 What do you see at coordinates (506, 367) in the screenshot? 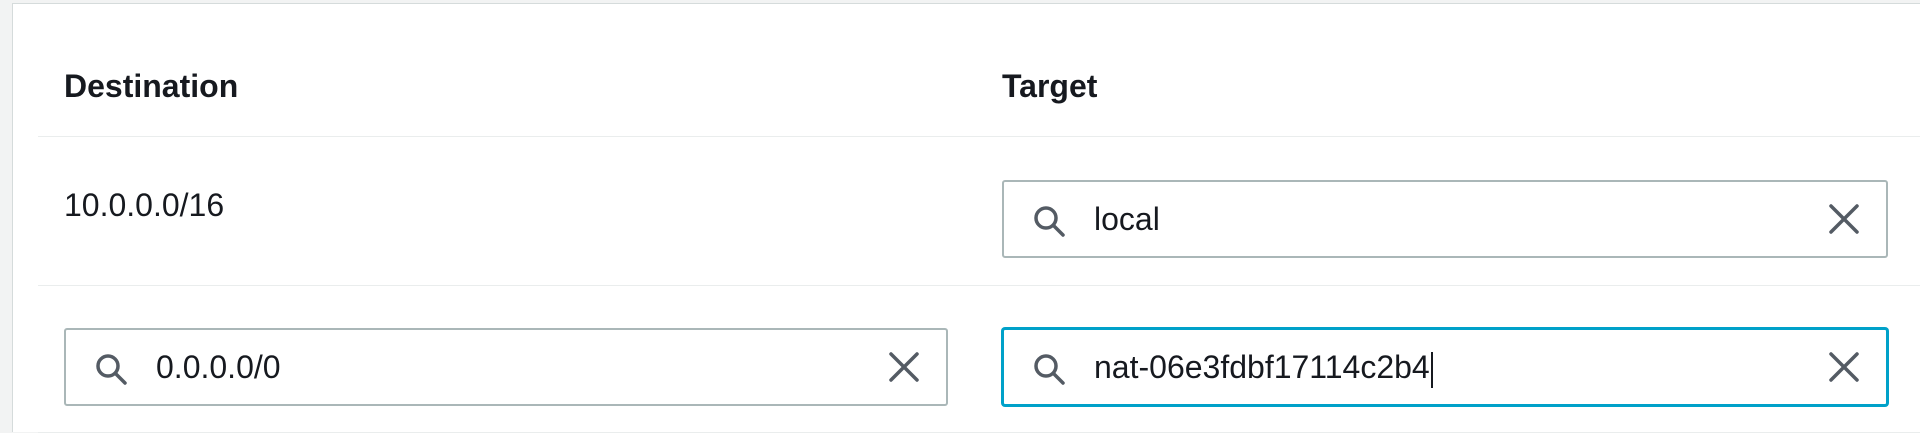
I see `destination-search-input: 0.0.0.0/0` at bounding box center [506, 367].